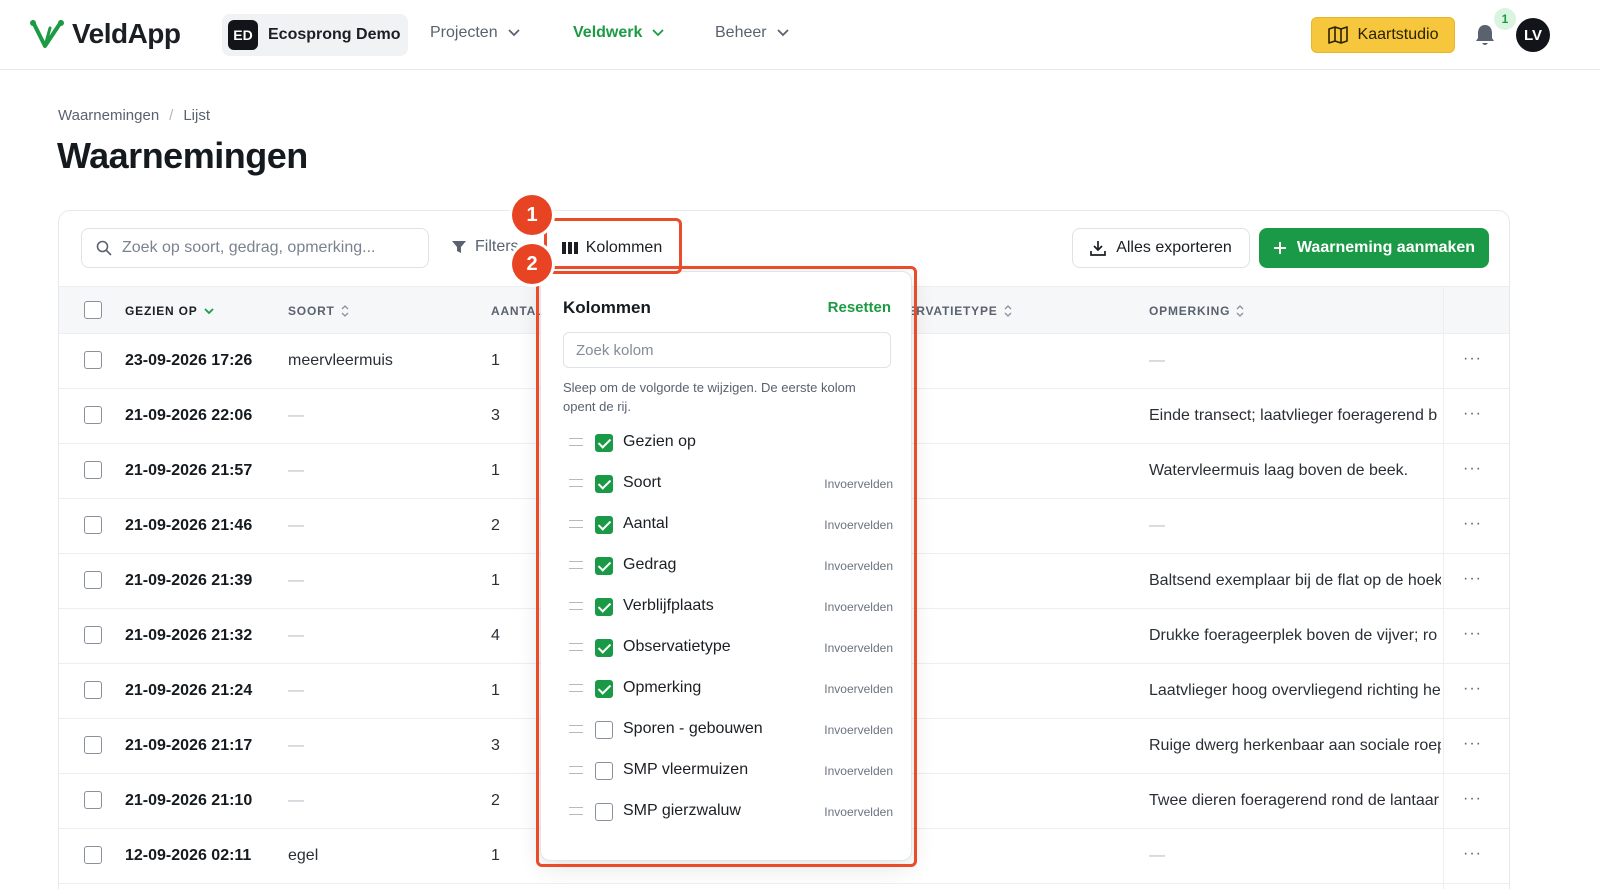 This screenshot has height=889, width=1600. Describe the element at coordinates (311, 311) in the screenshot. I see `header-label: SOORT` at that location.